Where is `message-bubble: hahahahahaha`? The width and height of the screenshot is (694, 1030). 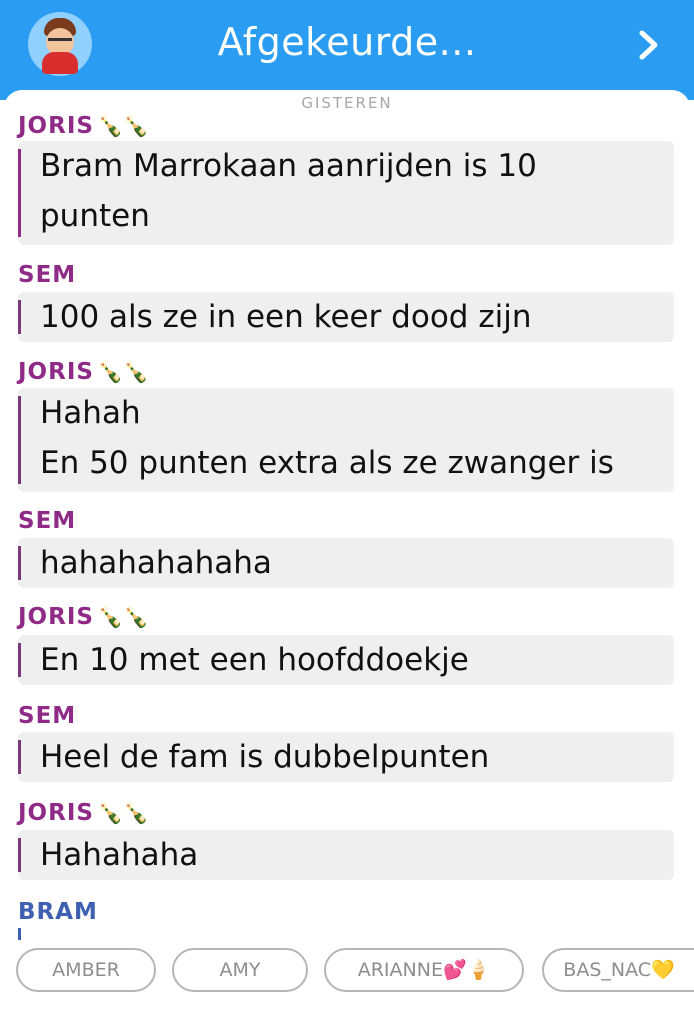 message-bubble: hahahahahaha is located at coordinates (346, 563).